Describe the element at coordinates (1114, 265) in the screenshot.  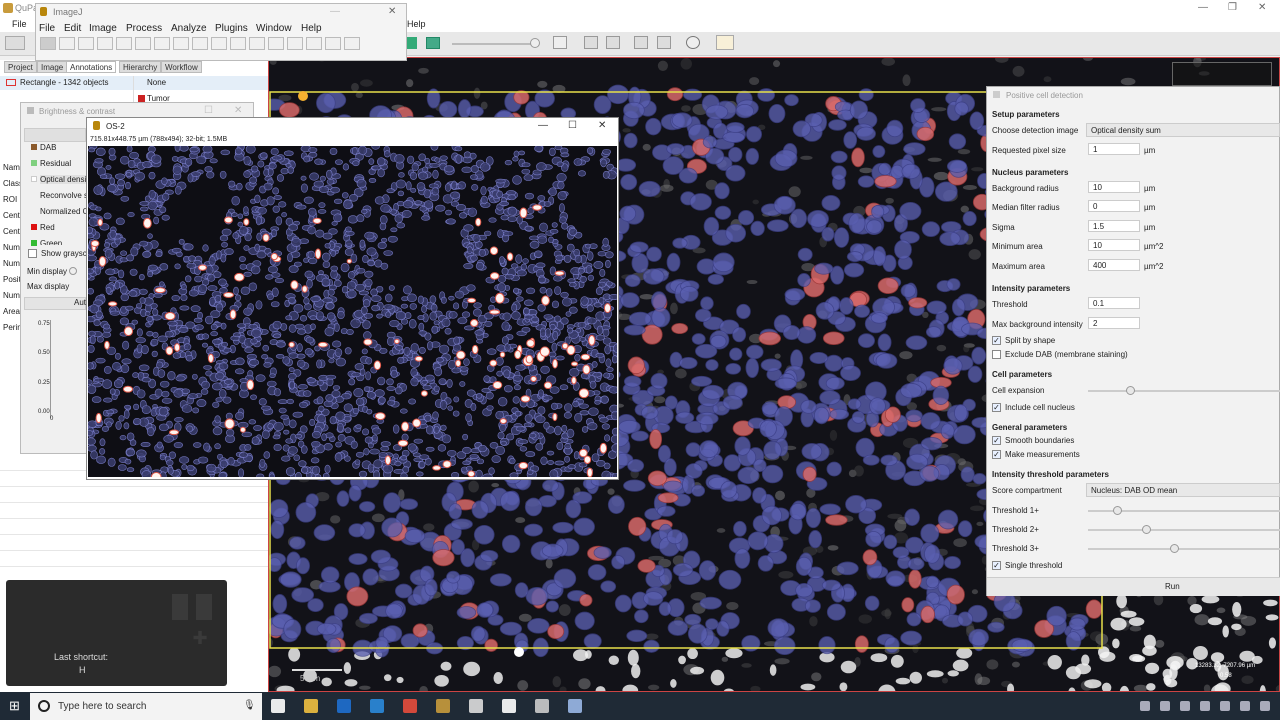
I see `max-area-input: 400` at that location.